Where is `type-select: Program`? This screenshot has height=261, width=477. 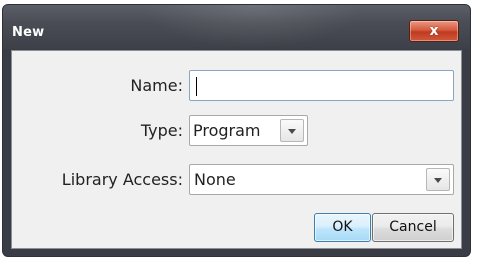 type-select: Program is located at coordinates (248, 130).